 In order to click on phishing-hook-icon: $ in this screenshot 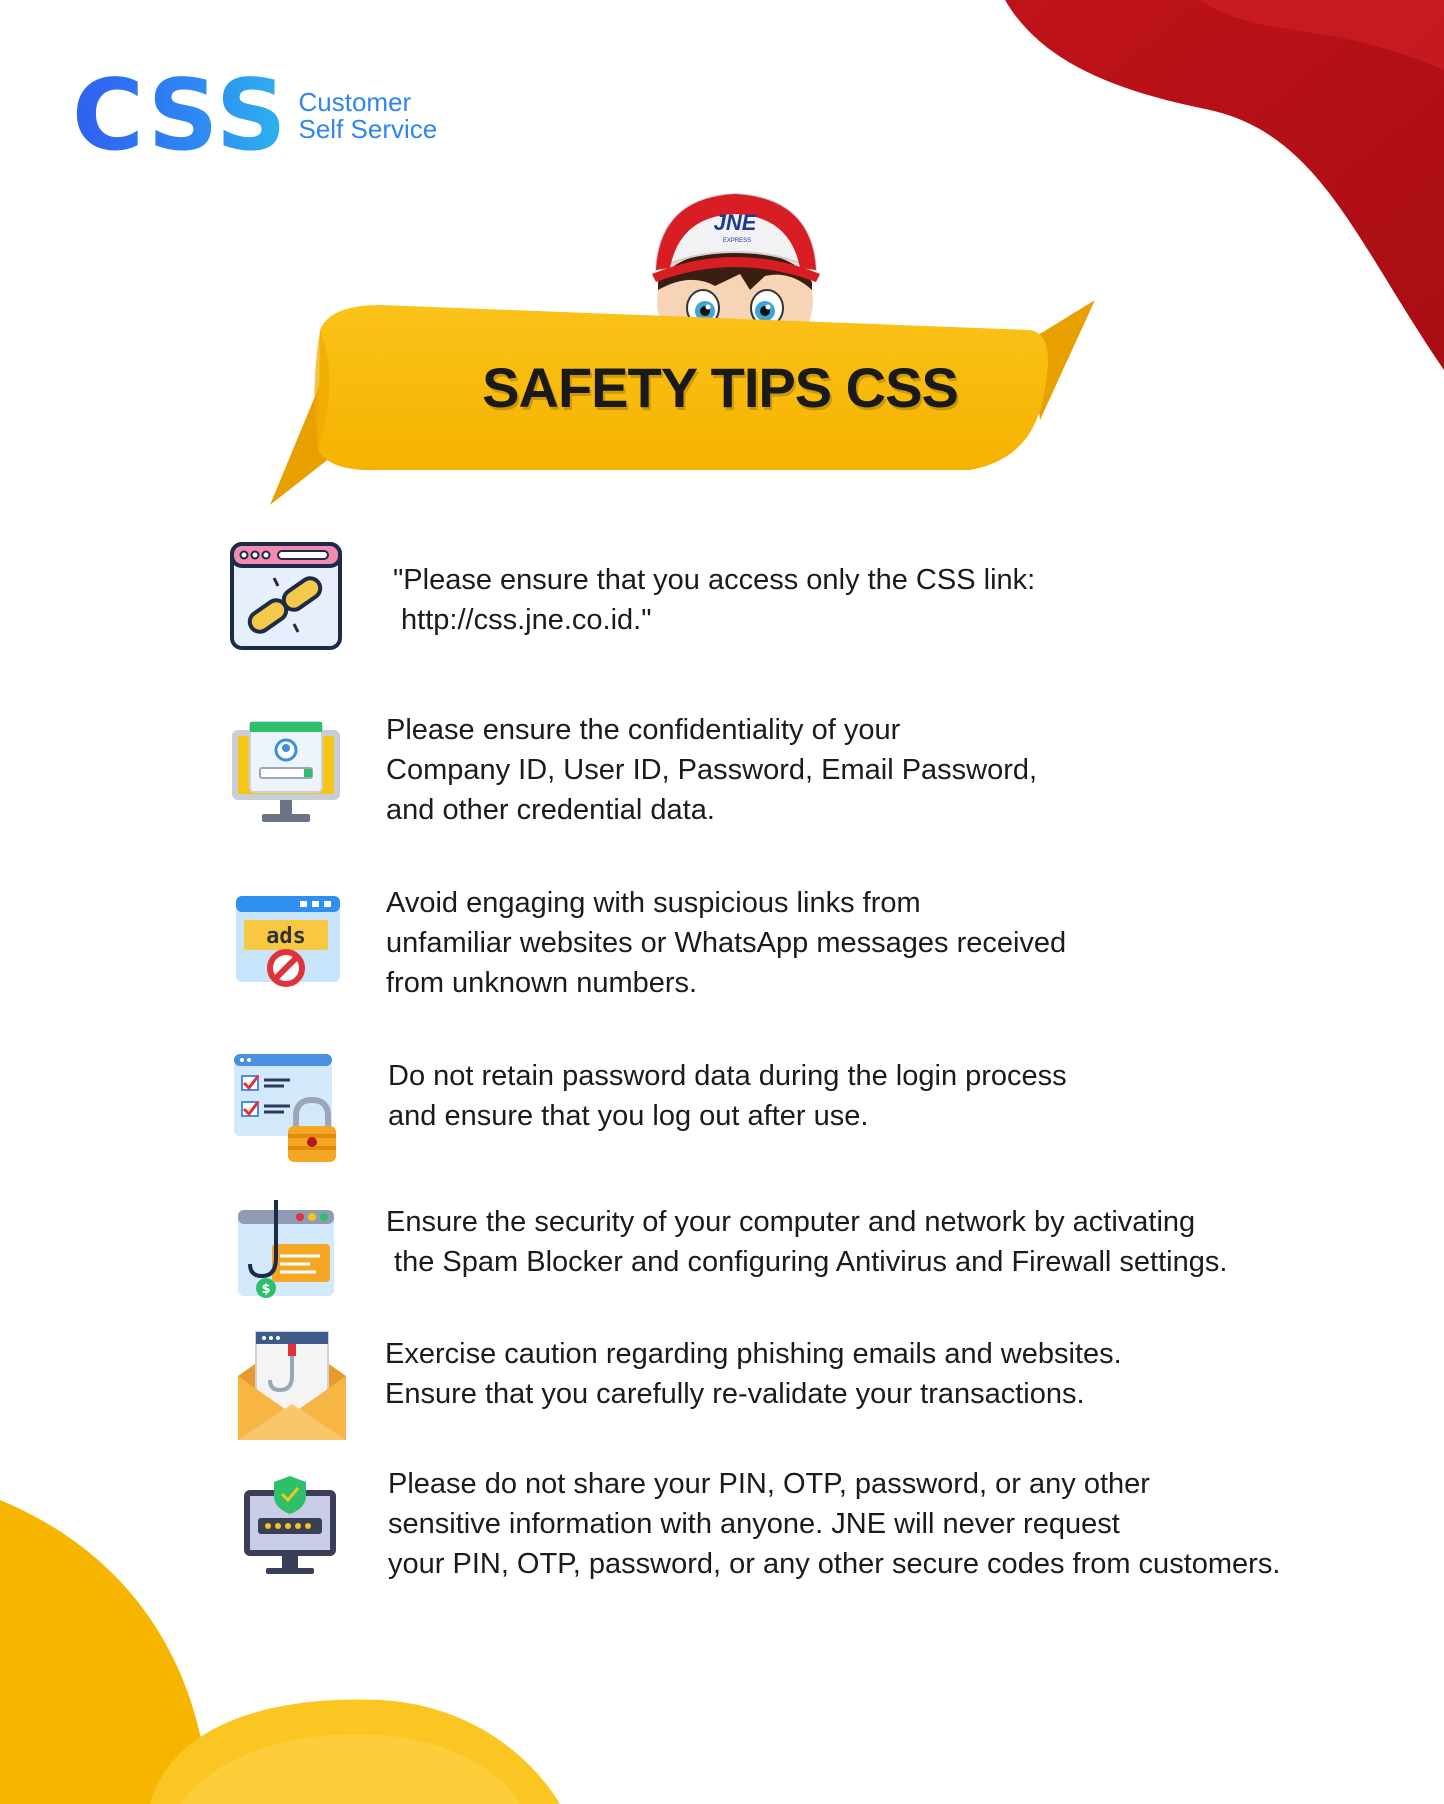, I will do `click(286, 1249)`.